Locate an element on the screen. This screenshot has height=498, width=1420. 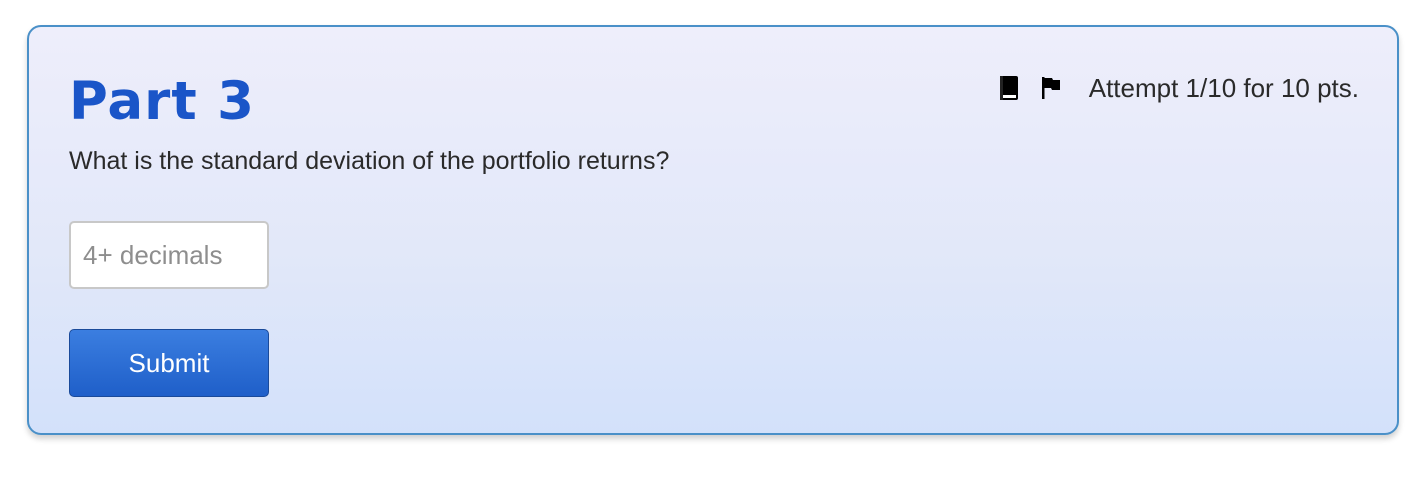
book-icon is located at coordinates (1009, 88).